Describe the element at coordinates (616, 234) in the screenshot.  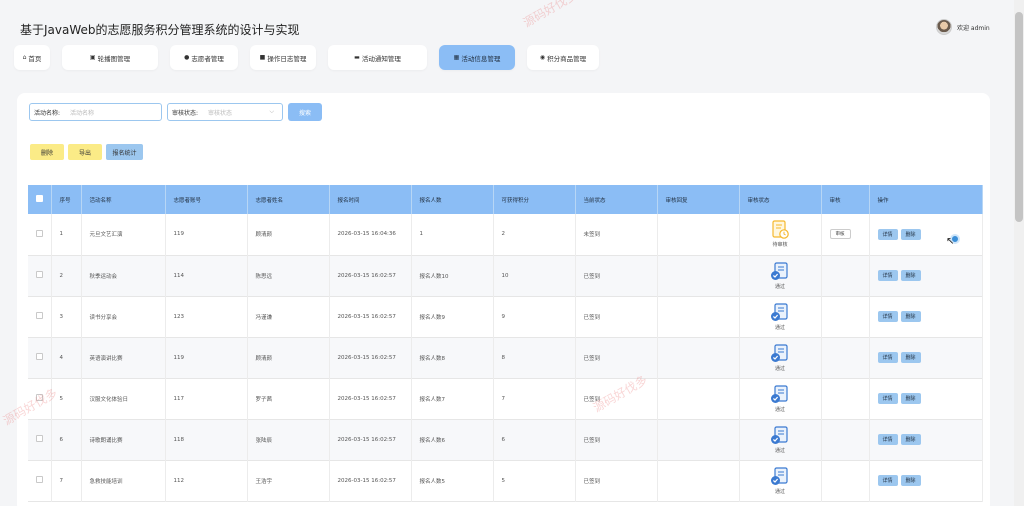
I see `cell-state: 未签到` at that location.